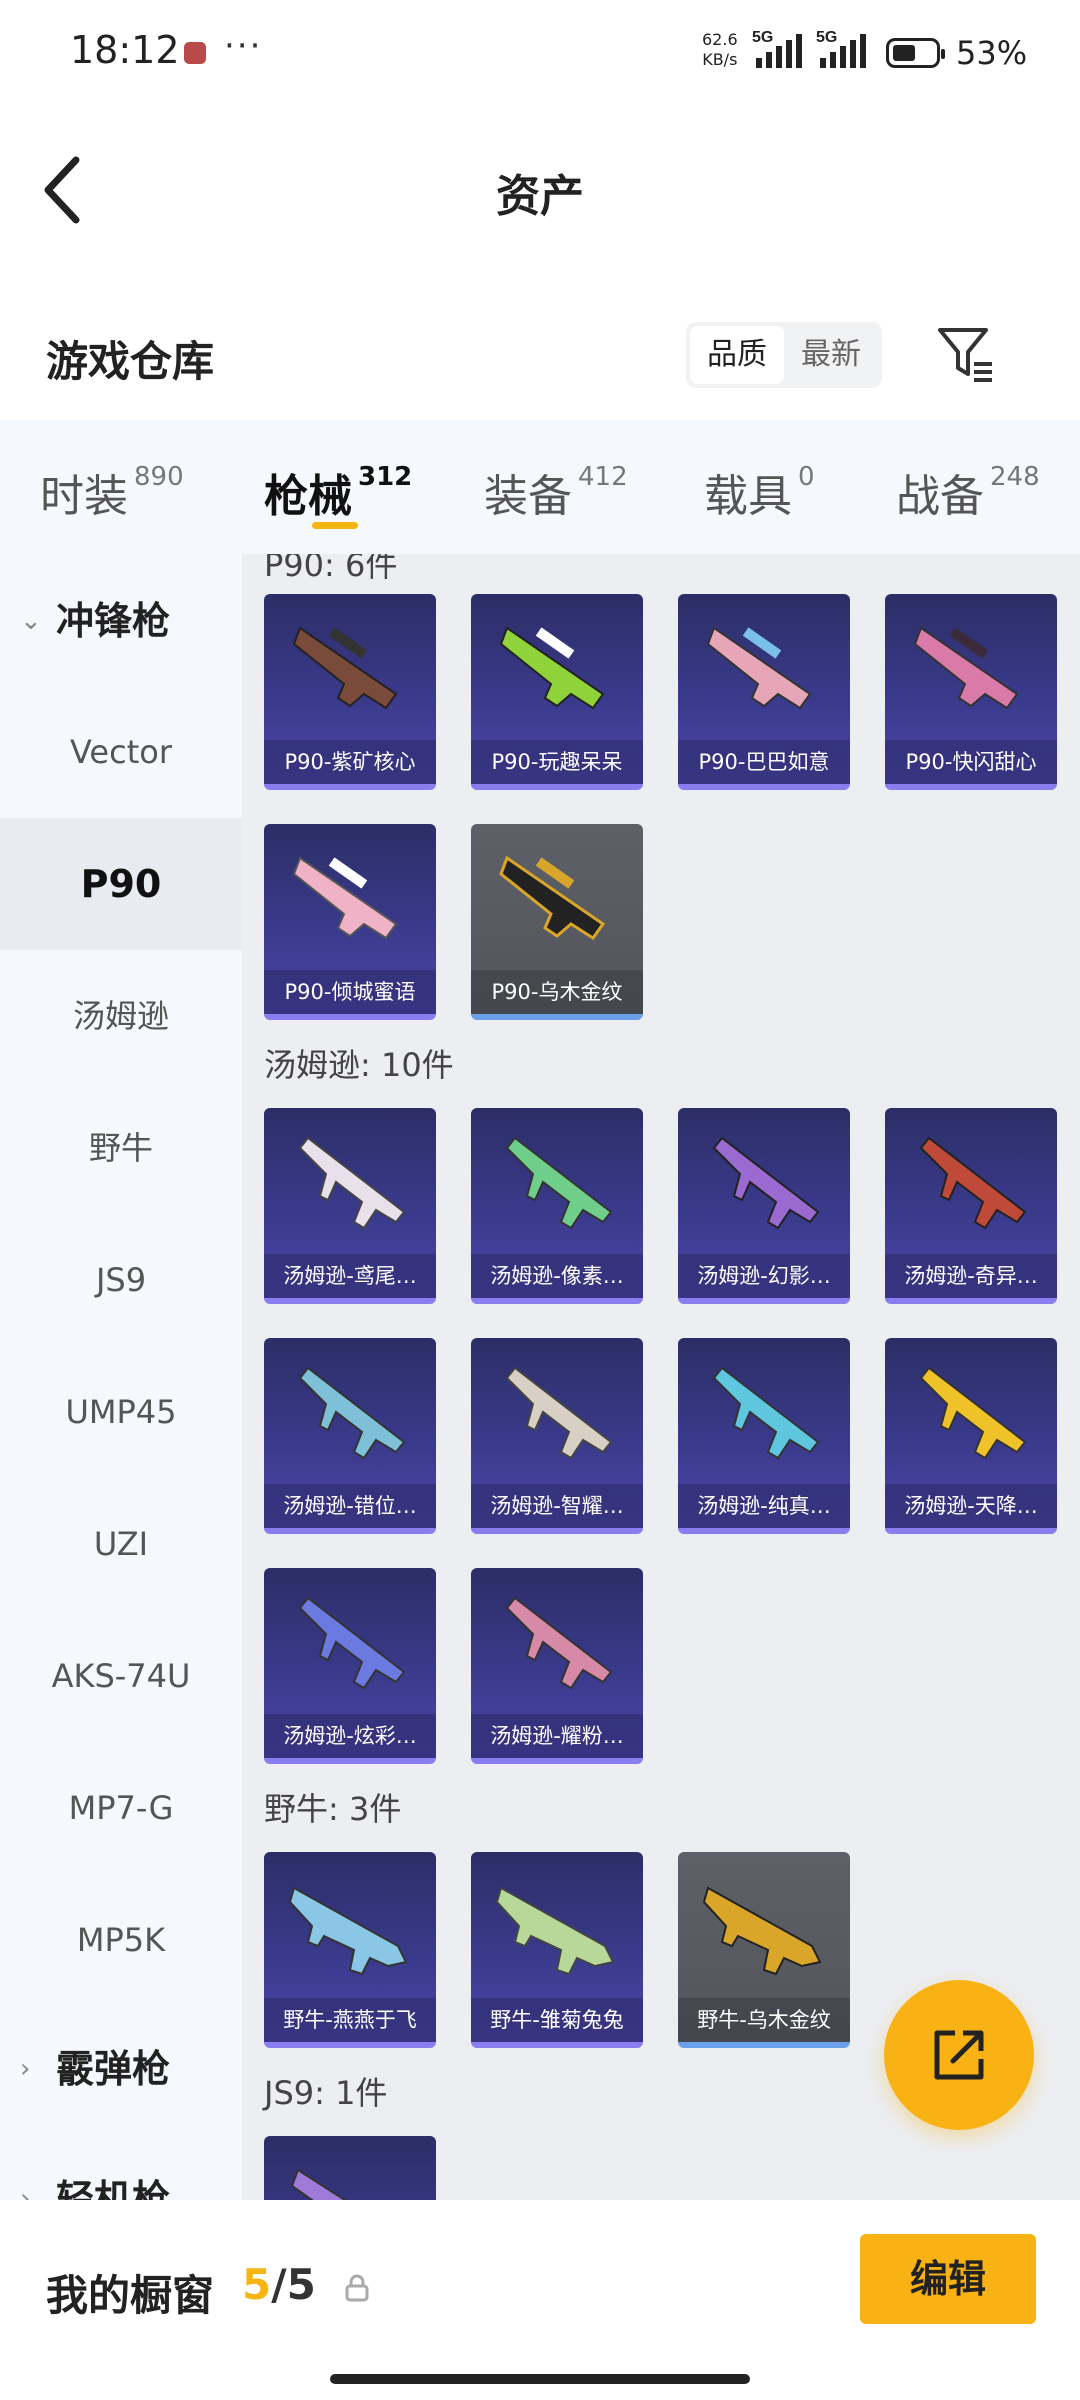 This screenshot has width=1080, height=2400. Describe the element at coordinates (195, 53) in the screenshot. I see `notification-app-icon` at that location.